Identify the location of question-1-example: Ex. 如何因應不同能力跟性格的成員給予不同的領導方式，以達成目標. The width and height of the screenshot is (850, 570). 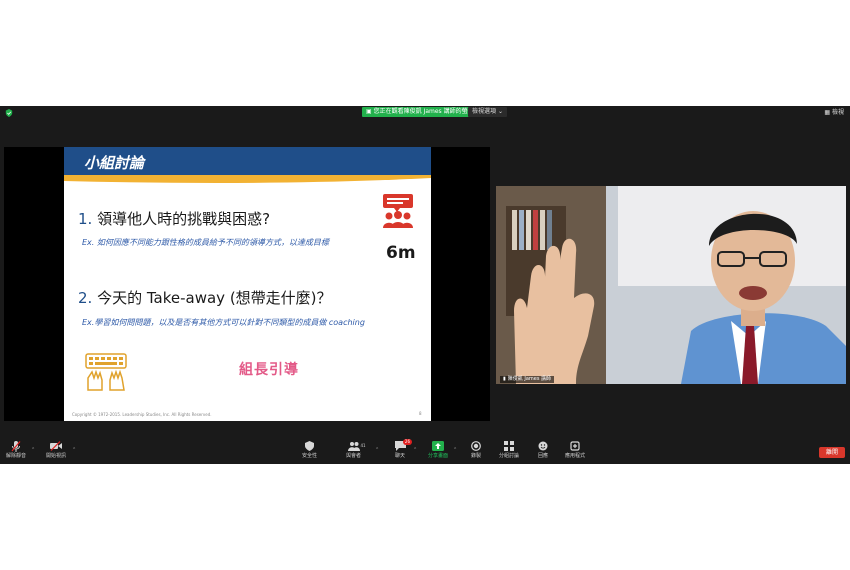
(205, 242).